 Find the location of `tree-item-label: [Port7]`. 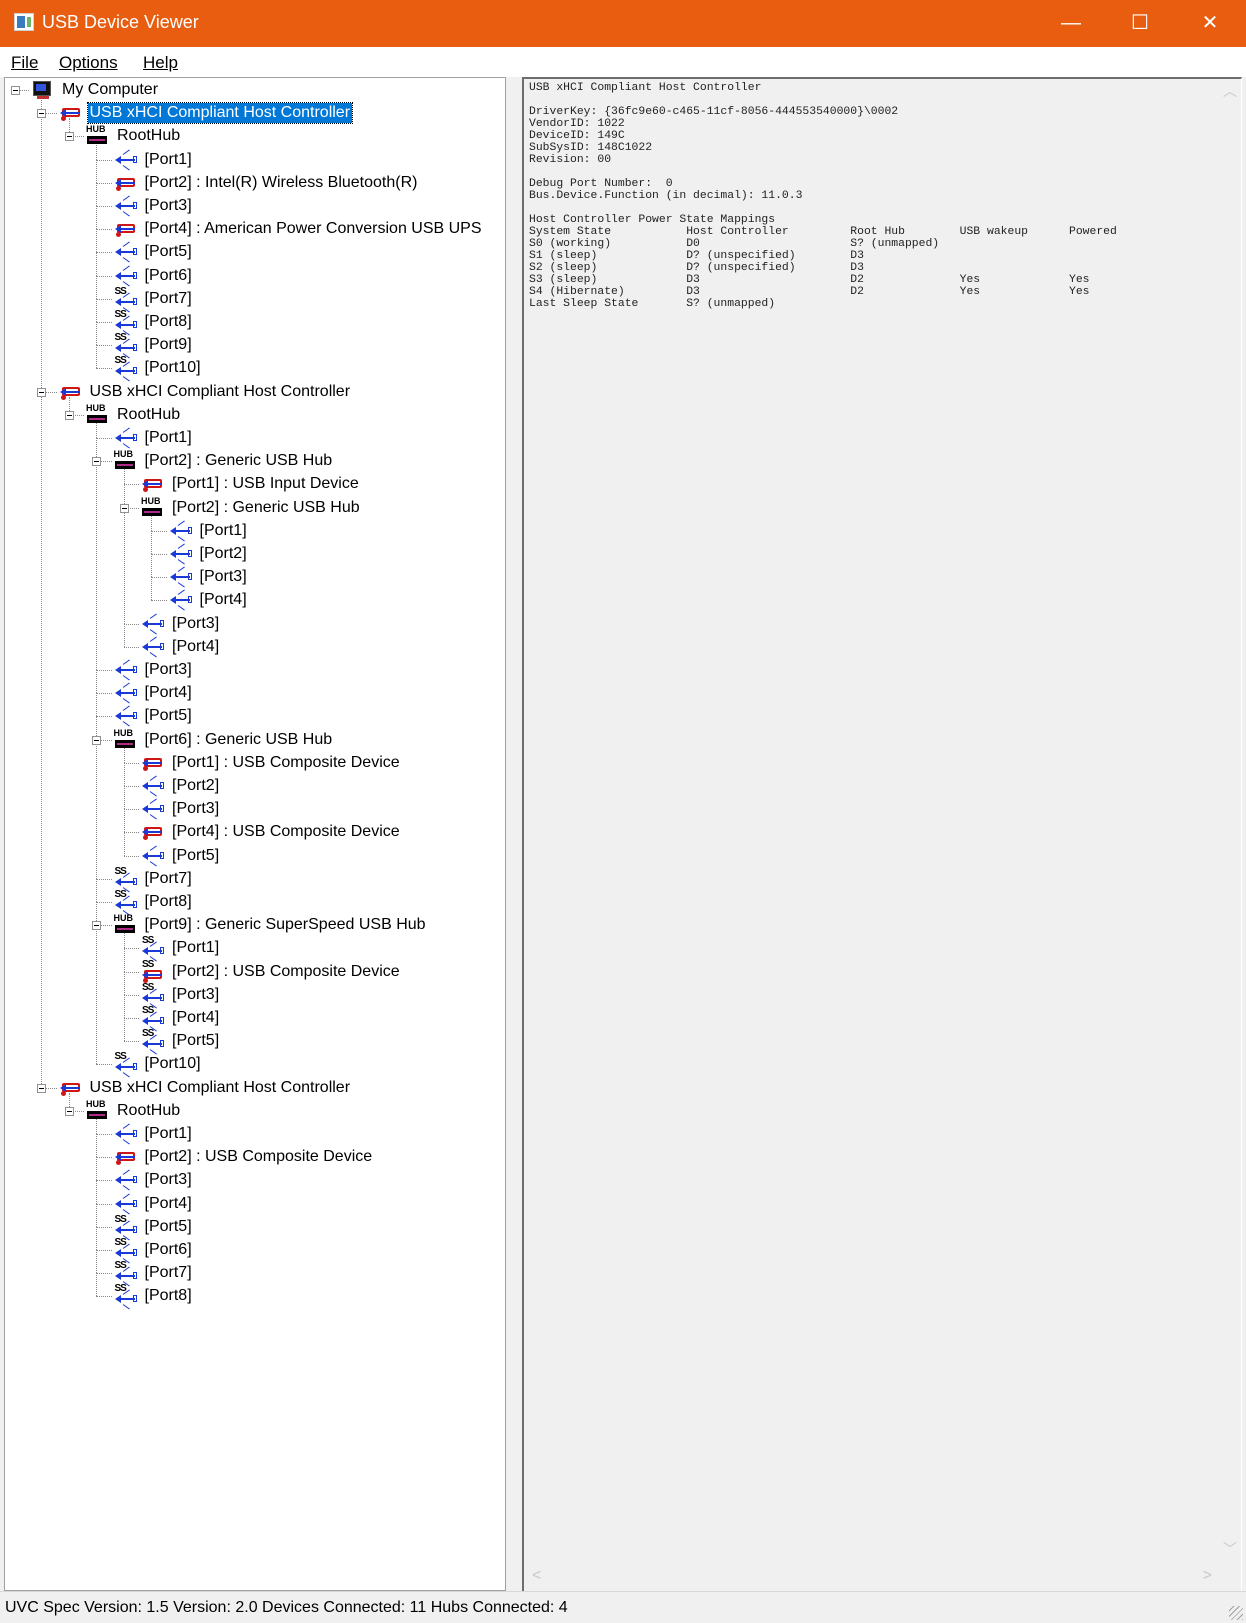

tree-item-label: [Port7] is located at coordinates (168, 298).